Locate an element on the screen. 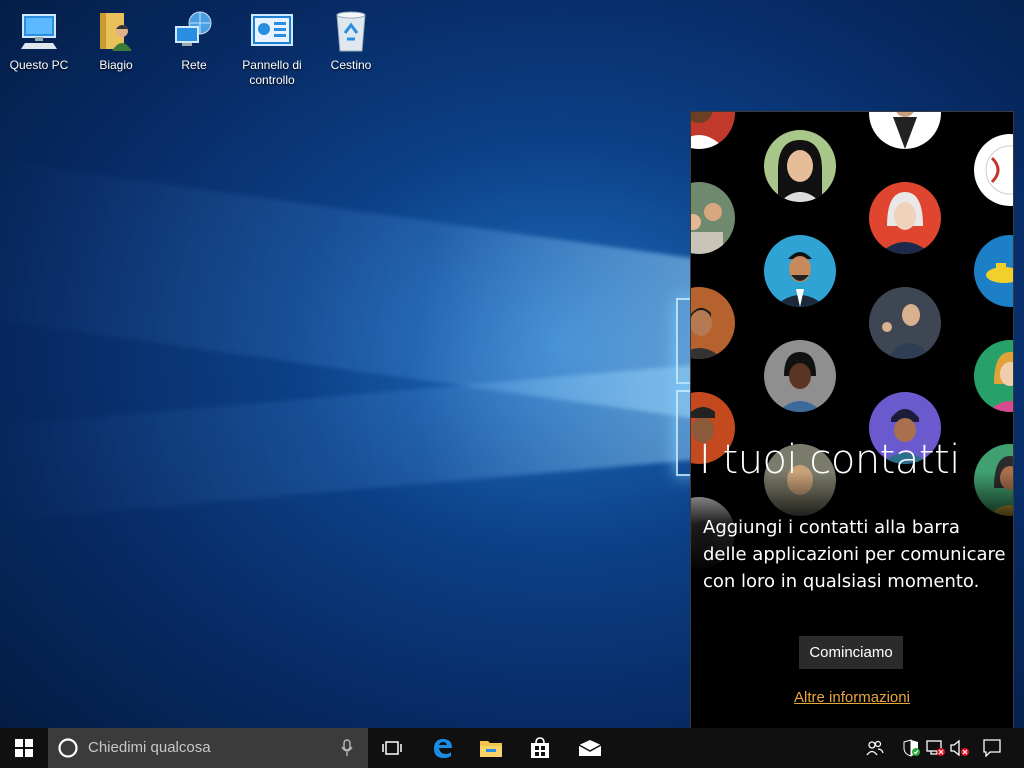  more-info-link: Altre informazioni is located at coordinates (852, 697).